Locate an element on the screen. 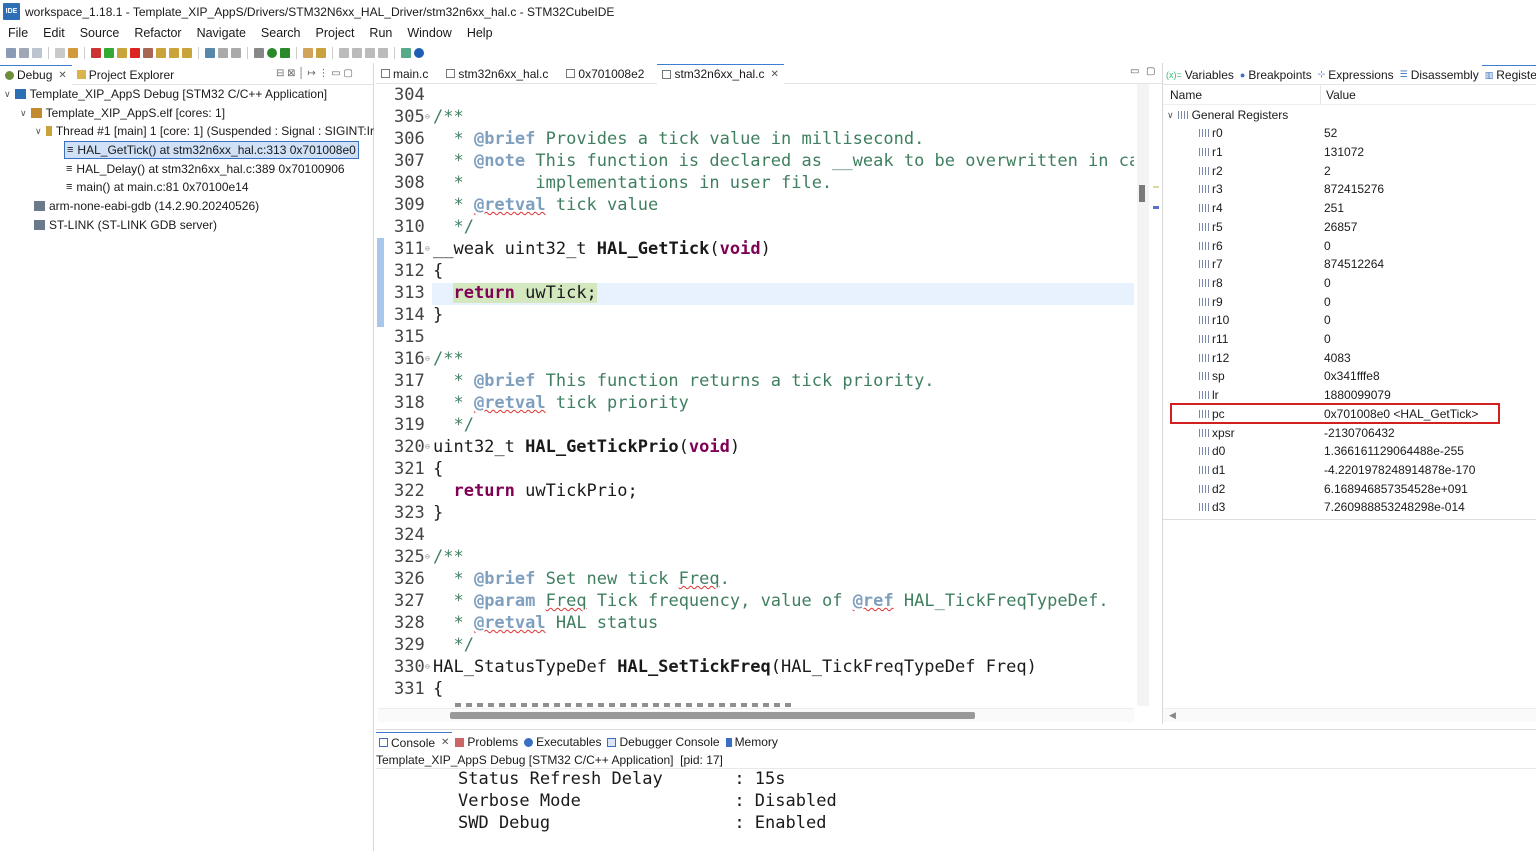 This screenshot has height=851, width=1536. code-line: 314} is located at coordinates (756, 315).